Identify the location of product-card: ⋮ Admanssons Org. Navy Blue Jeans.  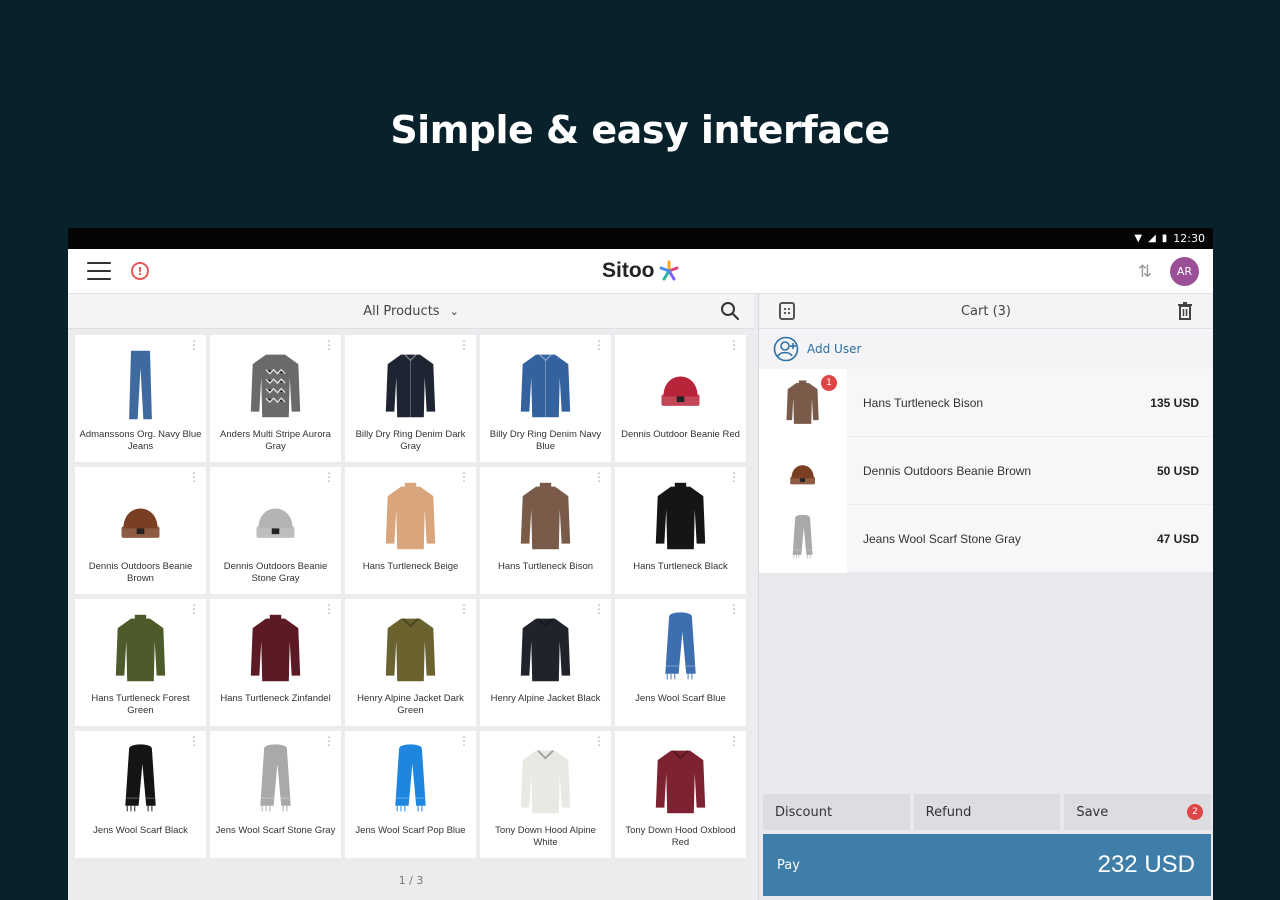
(140, 398).